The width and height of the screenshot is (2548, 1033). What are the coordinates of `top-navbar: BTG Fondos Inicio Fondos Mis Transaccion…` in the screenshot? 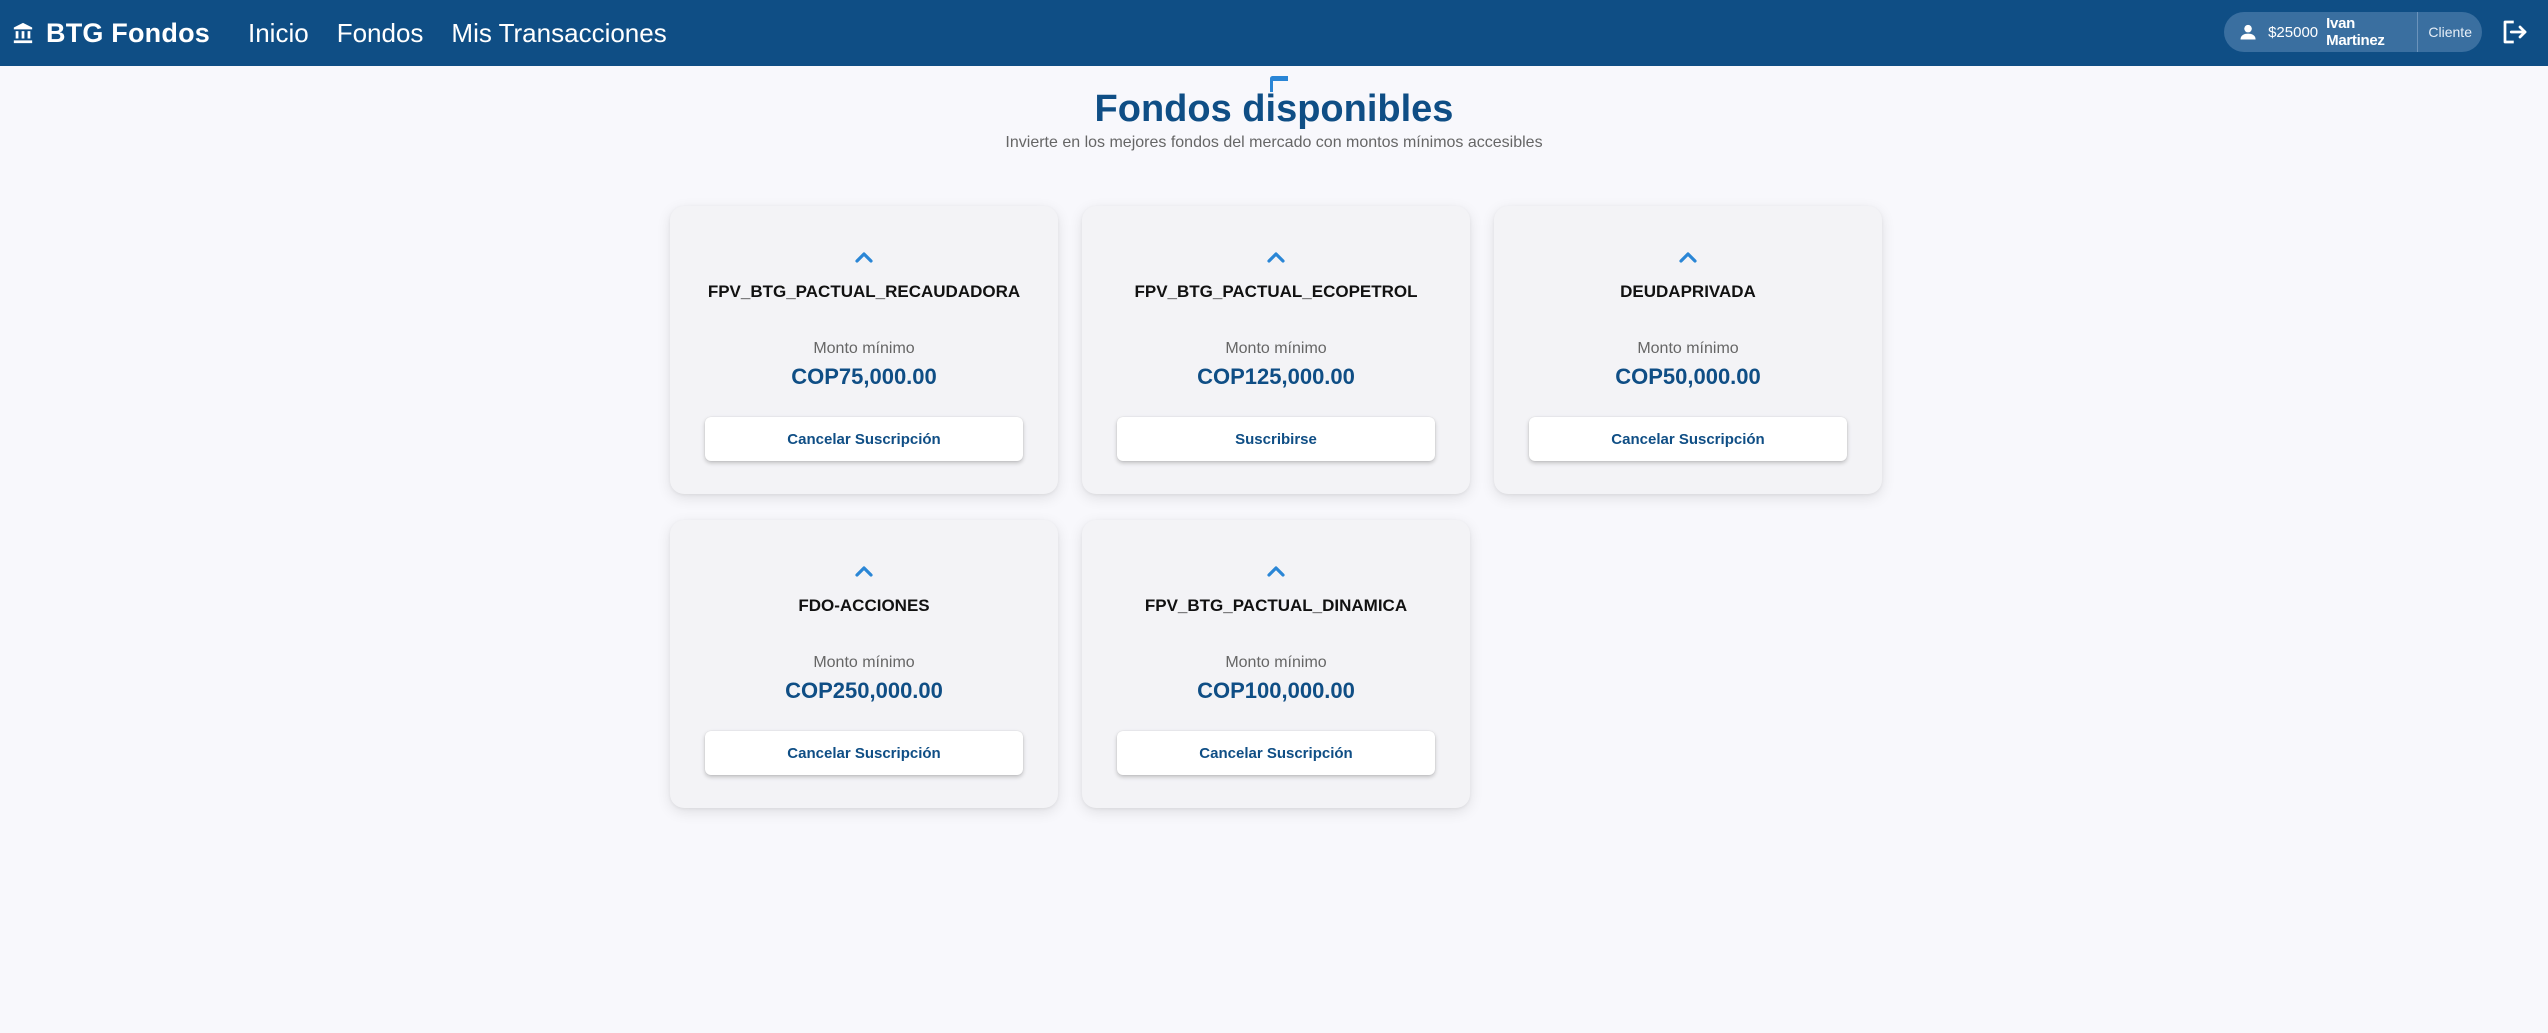 It's located at (1274, 33).